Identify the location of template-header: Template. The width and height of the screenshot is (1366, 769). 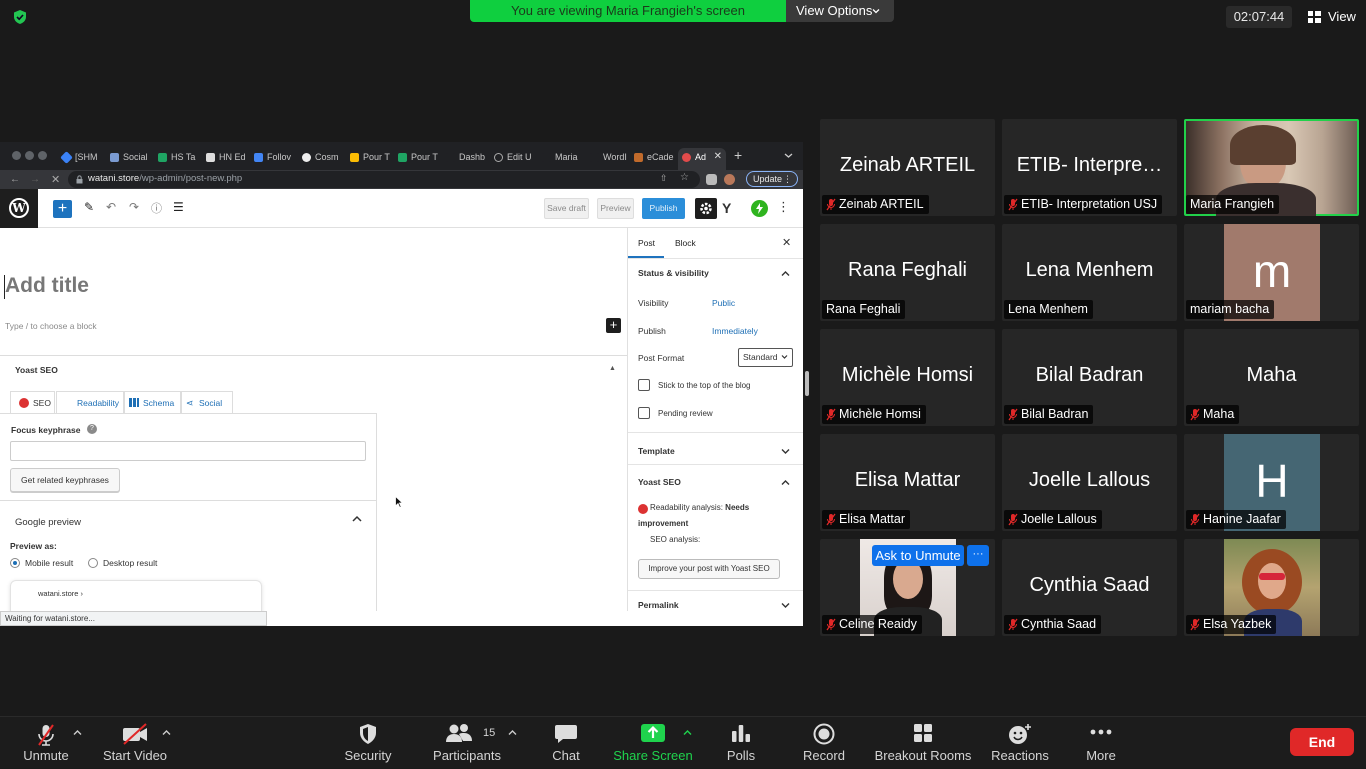
(656, 451).